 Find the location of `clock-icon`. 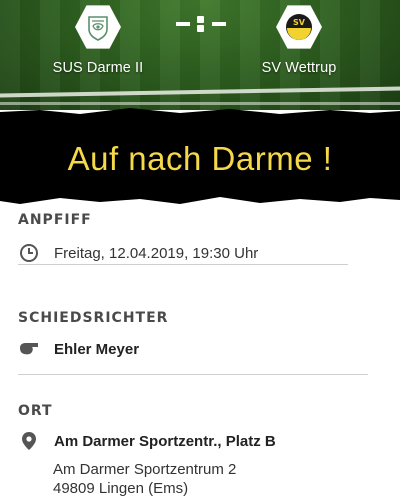

clock-icon is located at coordinates (29, 253).